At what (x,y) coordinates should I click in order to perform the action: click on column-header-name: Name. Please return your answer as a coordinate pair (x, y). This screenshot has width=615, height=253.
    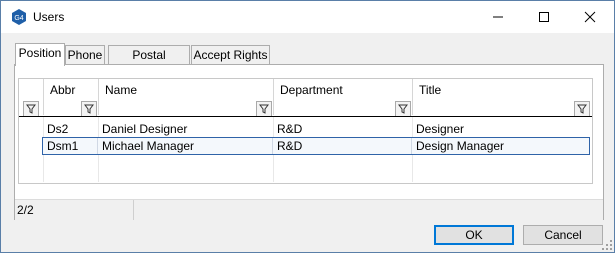
    Looking at the image, I should click on (186, 98).